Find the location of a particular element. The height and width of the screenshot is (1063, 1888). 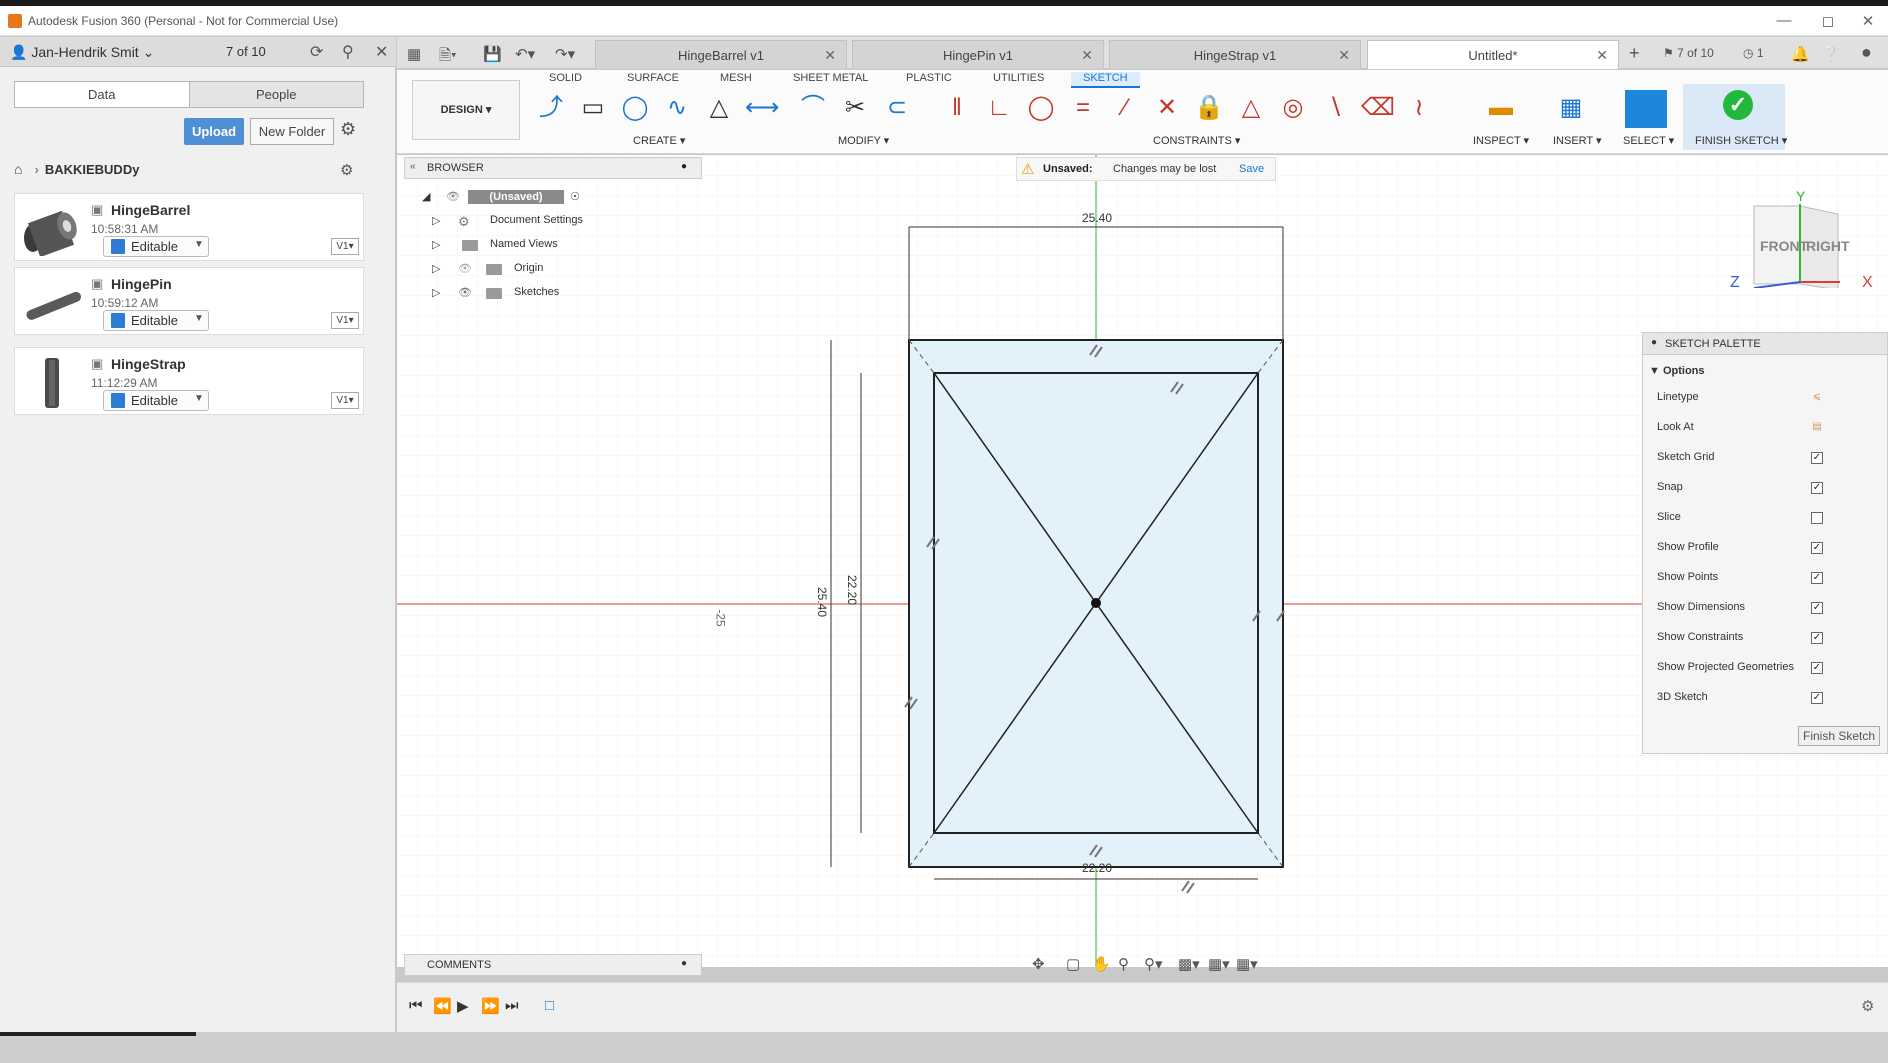

browser-panel-header: « BROWSER ● is located at coordinates (553, 168).